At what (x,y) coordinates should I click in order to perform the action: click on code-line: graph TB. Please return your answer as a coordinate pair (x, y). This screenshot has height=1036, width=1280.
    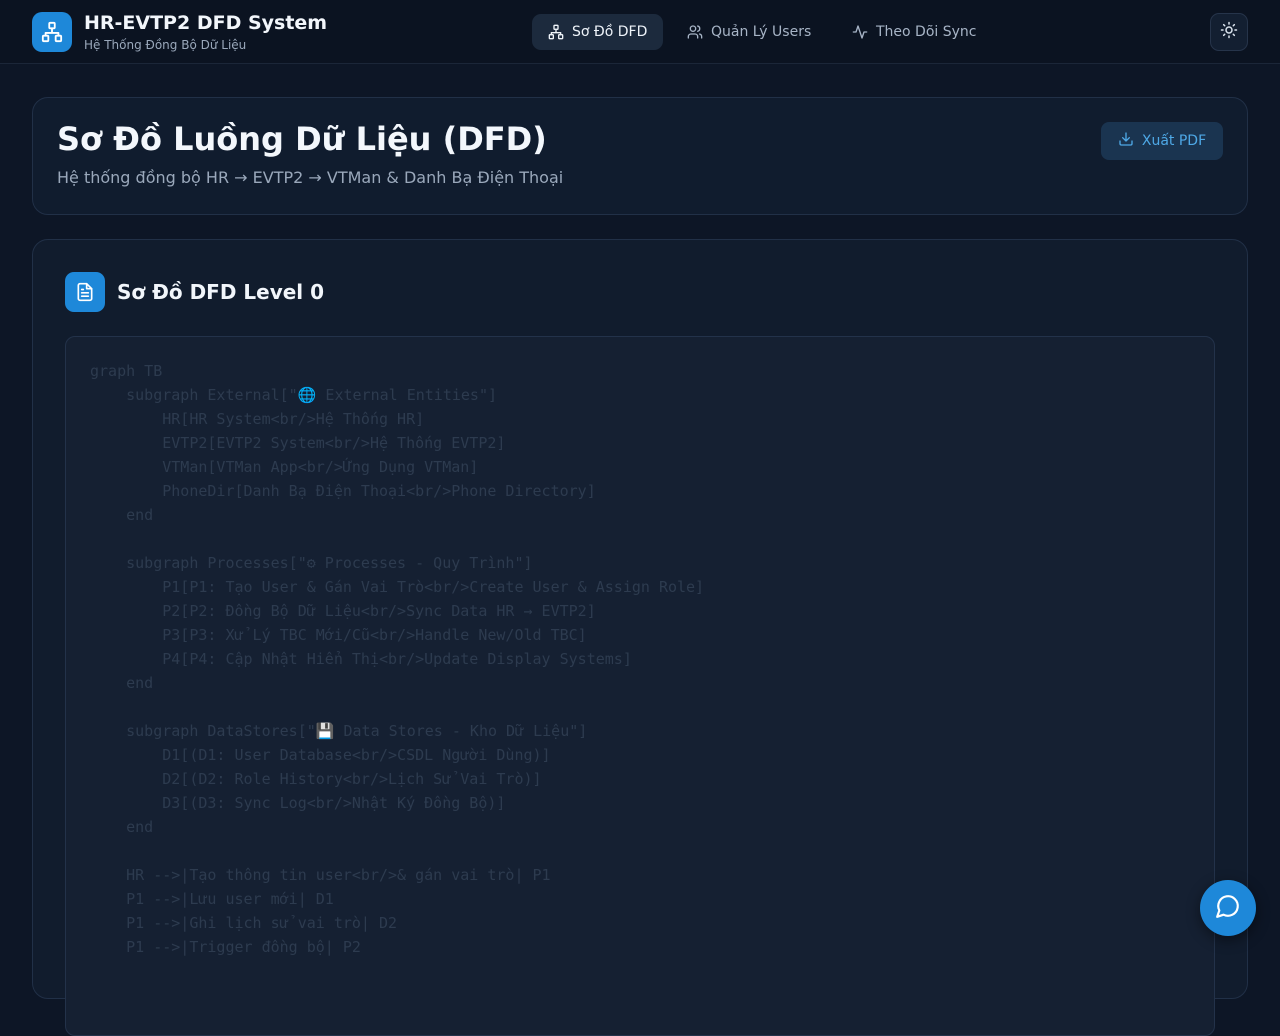
    Looking at the image, I should click on (126, 371).